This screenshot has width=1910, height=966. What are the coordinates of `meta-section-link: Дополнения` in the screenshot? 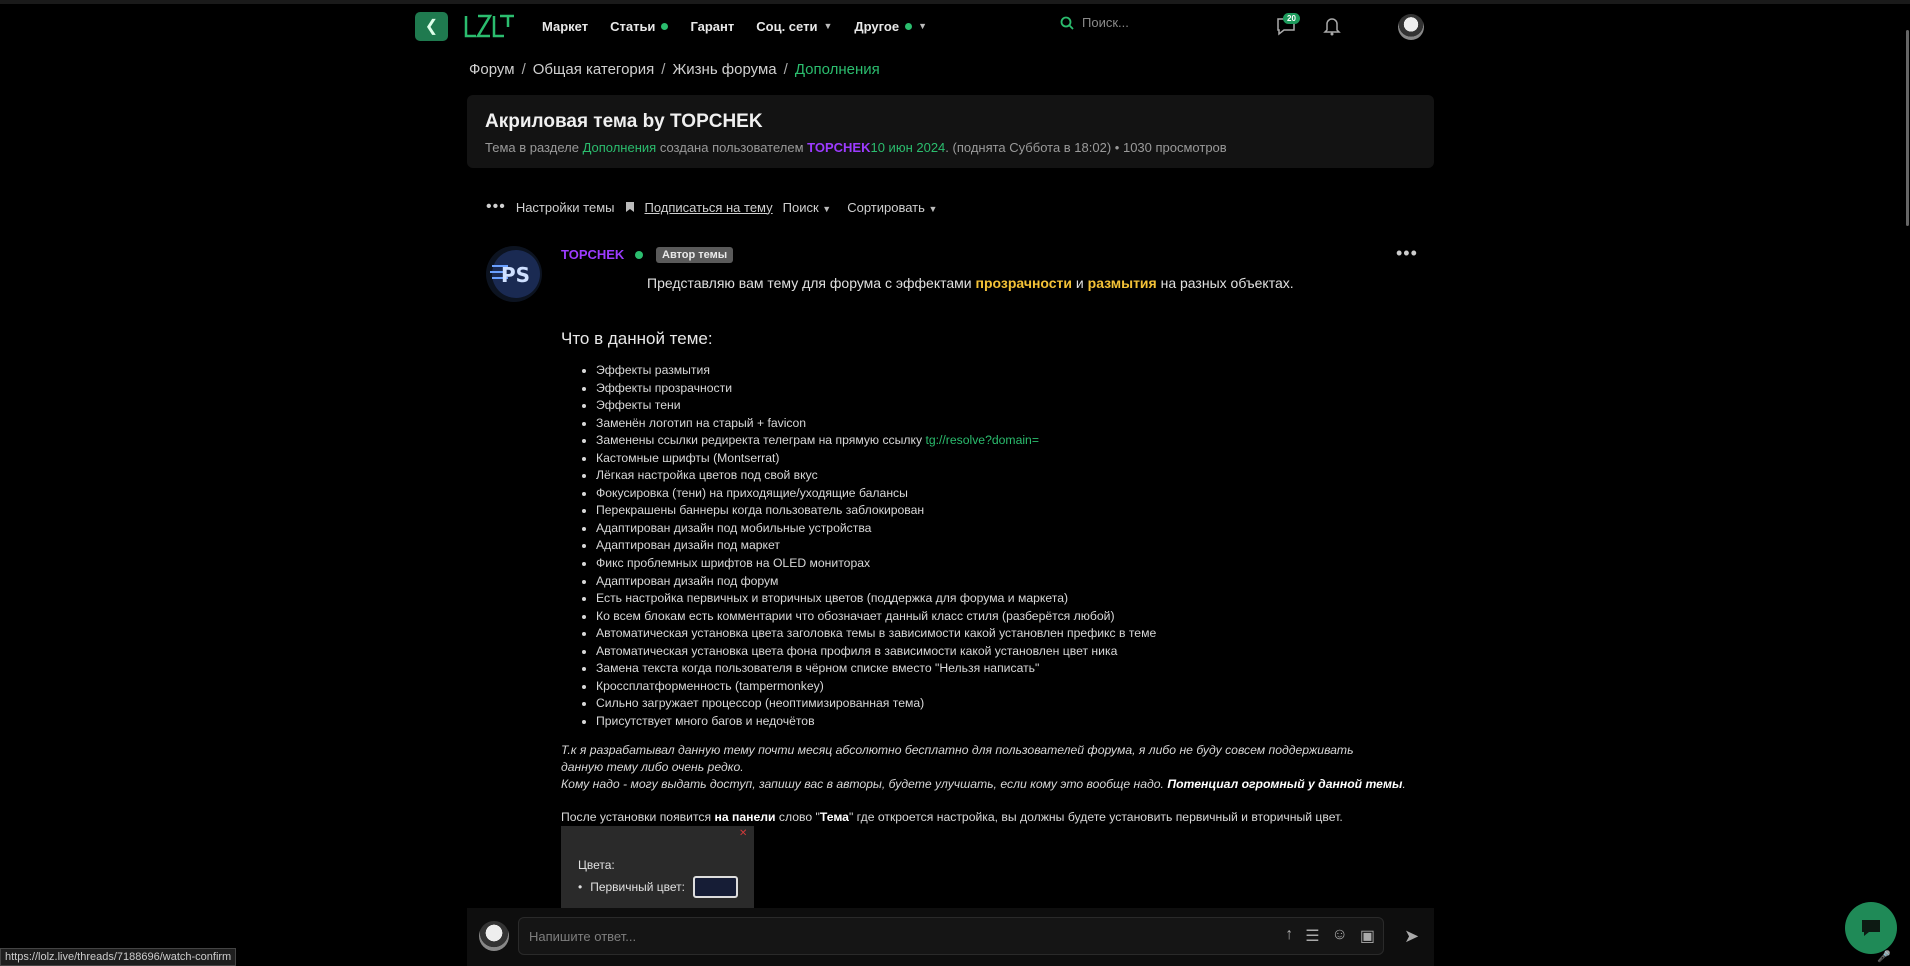 It's located at (620, 147).